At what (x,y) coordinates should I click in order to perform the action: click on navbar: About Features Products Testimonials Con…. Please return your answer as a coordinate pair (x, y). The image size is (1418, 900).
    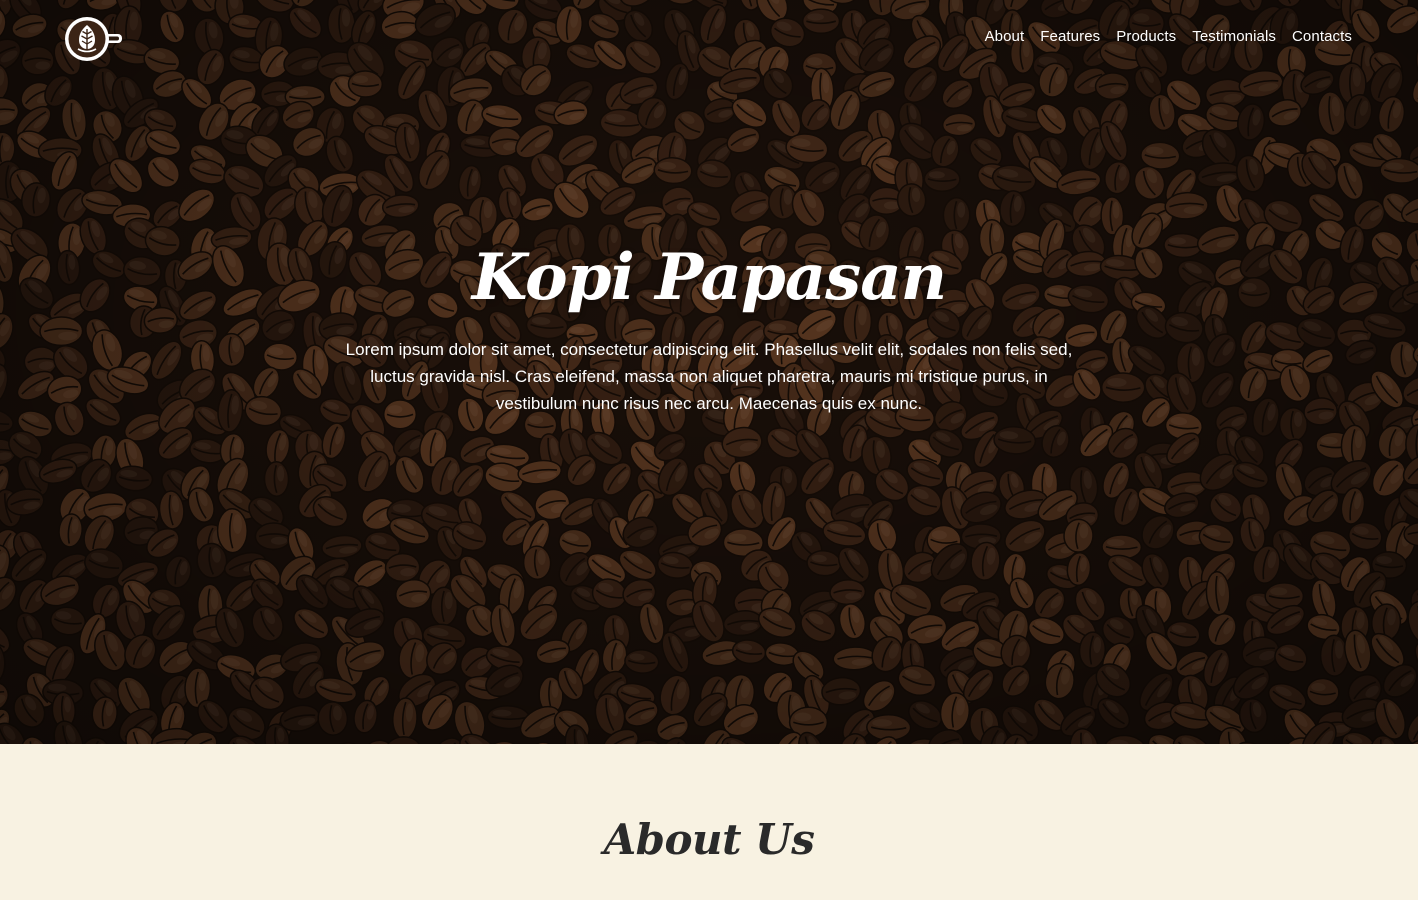
    Looking at the image, I should click on (709, 38).